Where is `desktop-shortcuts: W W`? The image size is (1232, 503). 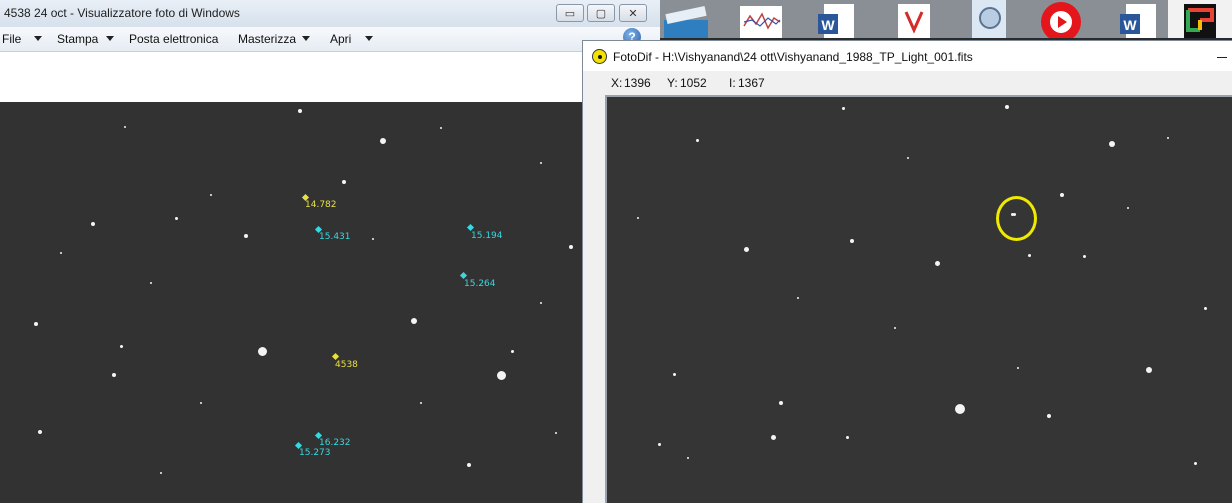
desktop-shortcuts: W W is located at coordinates (946, 19).